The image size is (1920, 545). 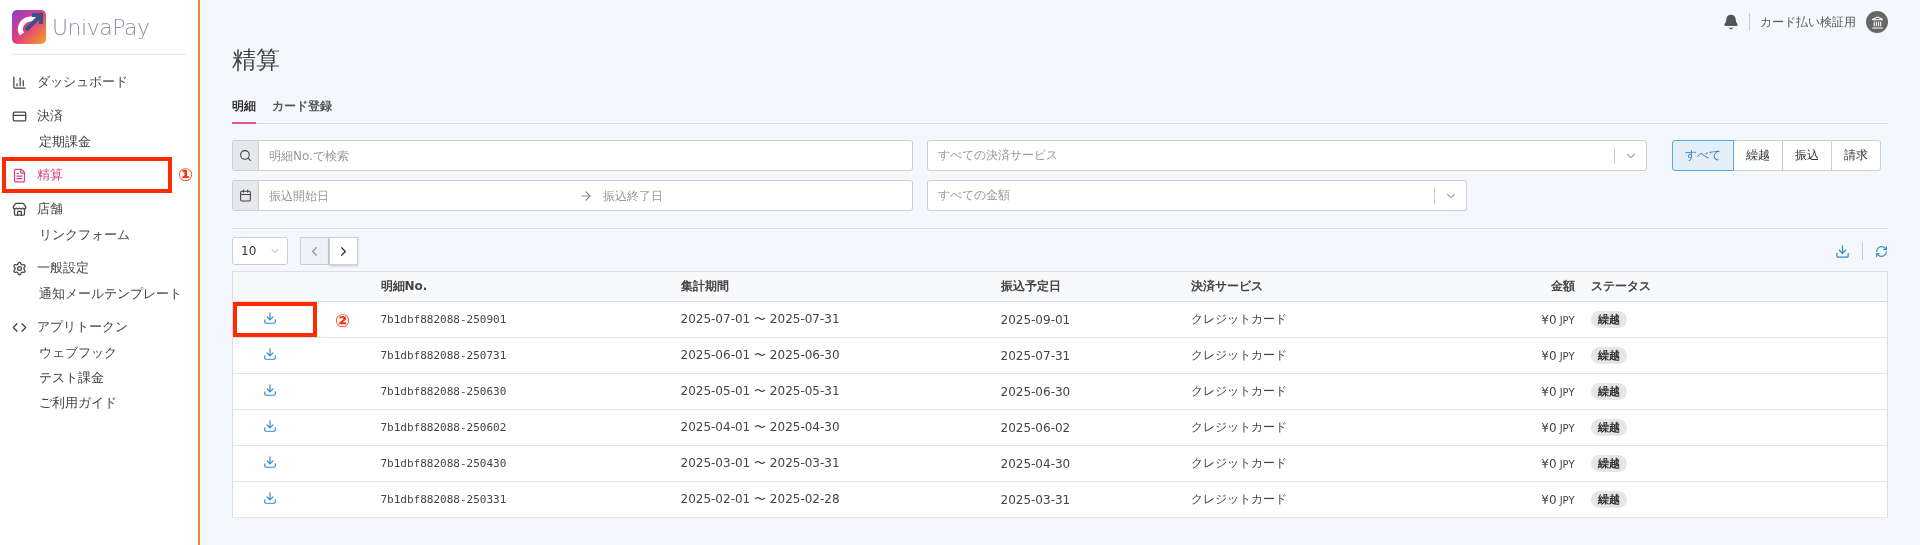 I want to click on sidebar-item: 精算, so click(x=87, y=175).